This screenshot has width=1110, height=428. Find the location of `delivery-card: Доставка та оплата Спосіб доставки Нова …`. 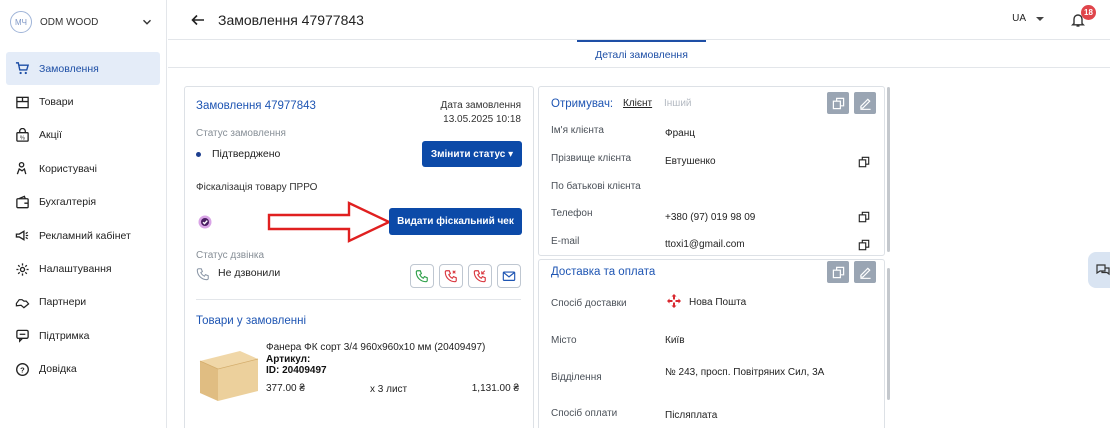

delivery-card: Доставка та оплата Спосіб доставки Нова … is located at coordinates (714, 343).